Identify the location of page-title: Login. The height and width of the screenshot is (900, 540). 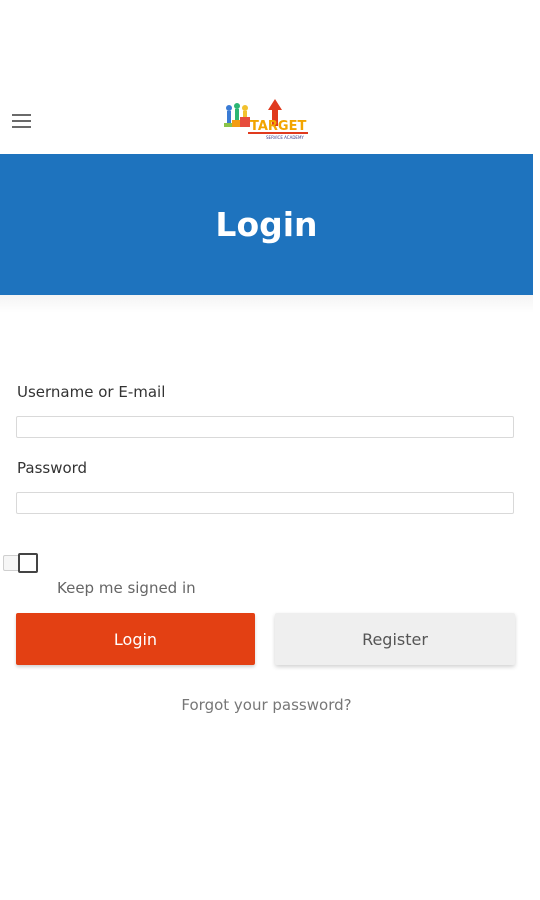
(266, 224).